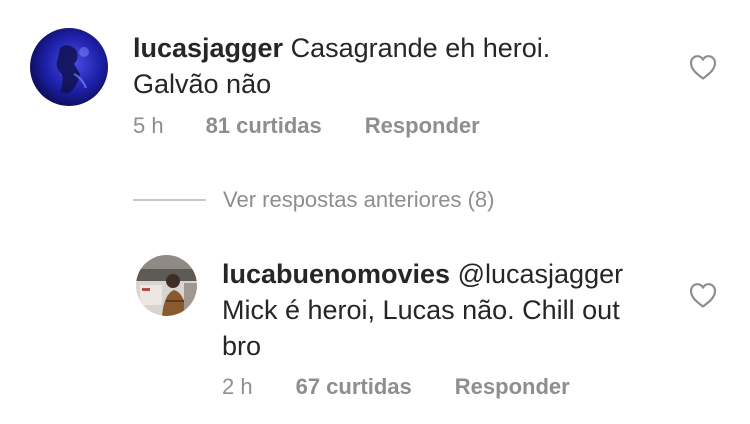  I want to click on view-previous-replies: Ver respostas anteriores (8), so click(313, 200).